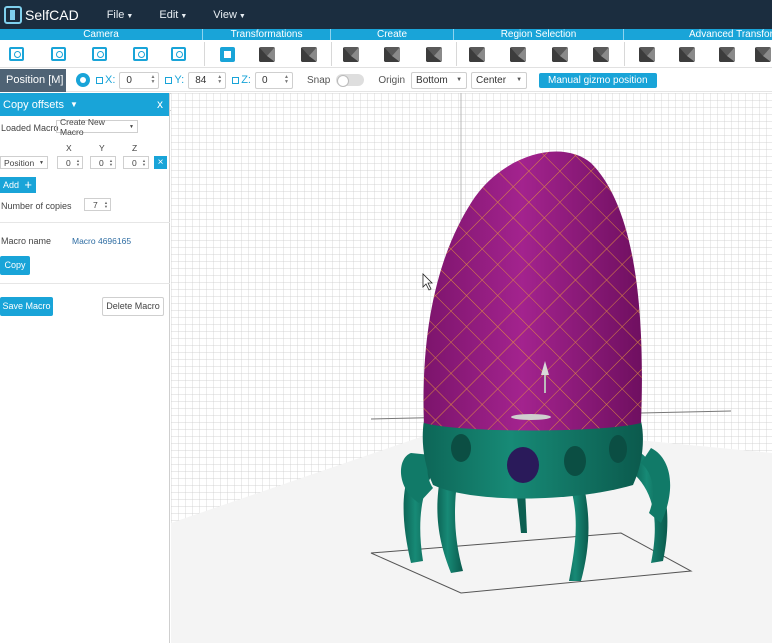 Image resolution: width=772 pixels, height=643 pixels. Describe the element at coordinates (13, 14) in the screenshot. I see `selfcad-logo-icon` at that location.